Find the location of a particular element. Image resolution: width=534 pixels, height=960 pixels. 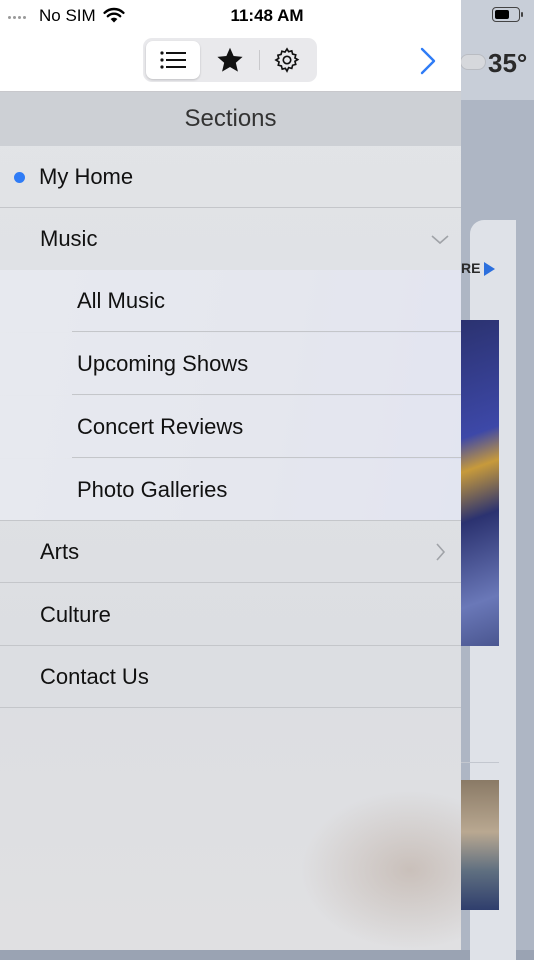

sidebar-item-label: Contact Us is located at coordinates (94, 676).